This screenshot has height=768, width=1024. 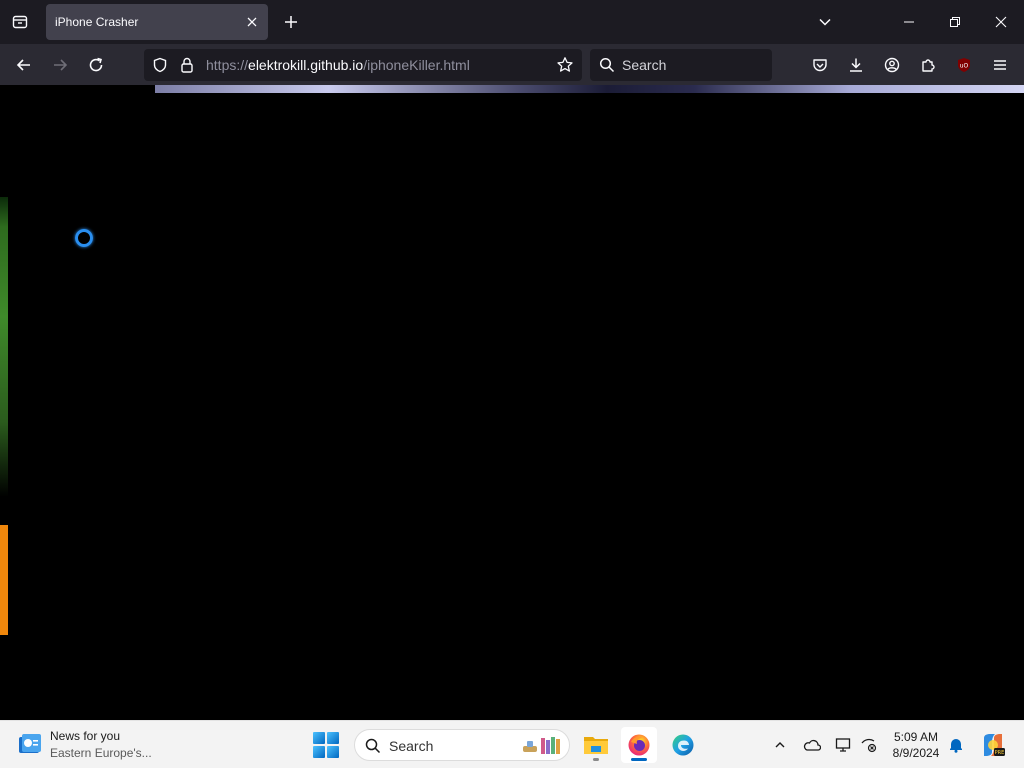 I want to click on forward-icon, so click(x=61, y=65).